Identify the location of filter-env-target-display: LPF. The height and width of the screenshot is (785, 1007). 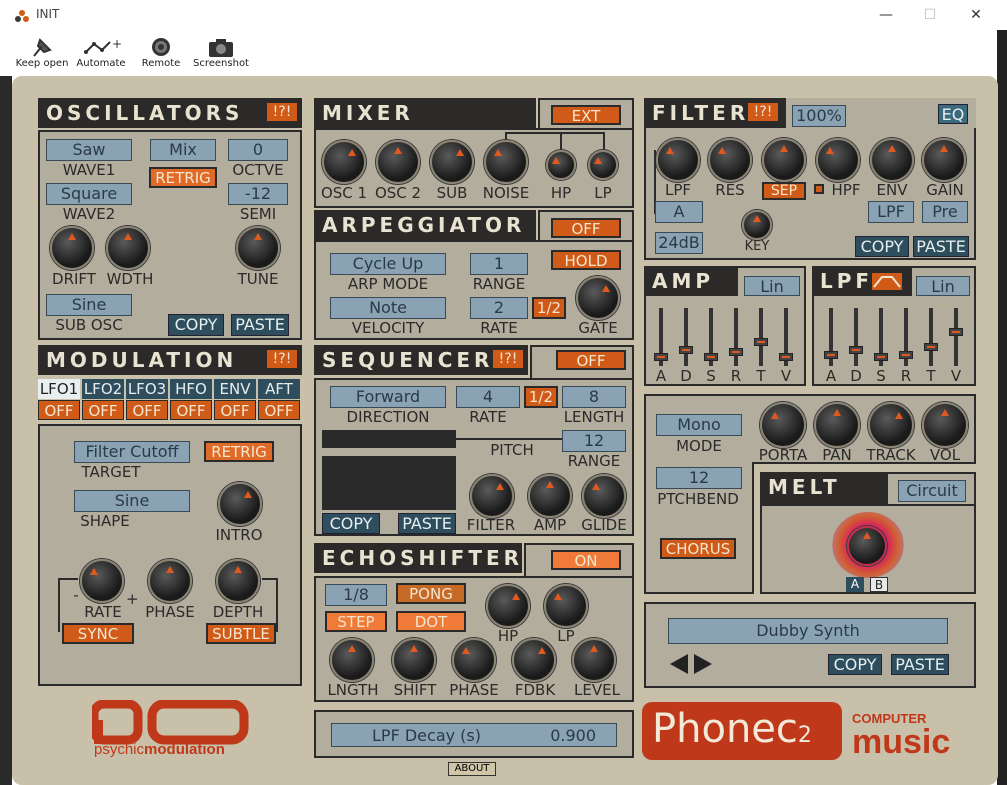
(891, 212).